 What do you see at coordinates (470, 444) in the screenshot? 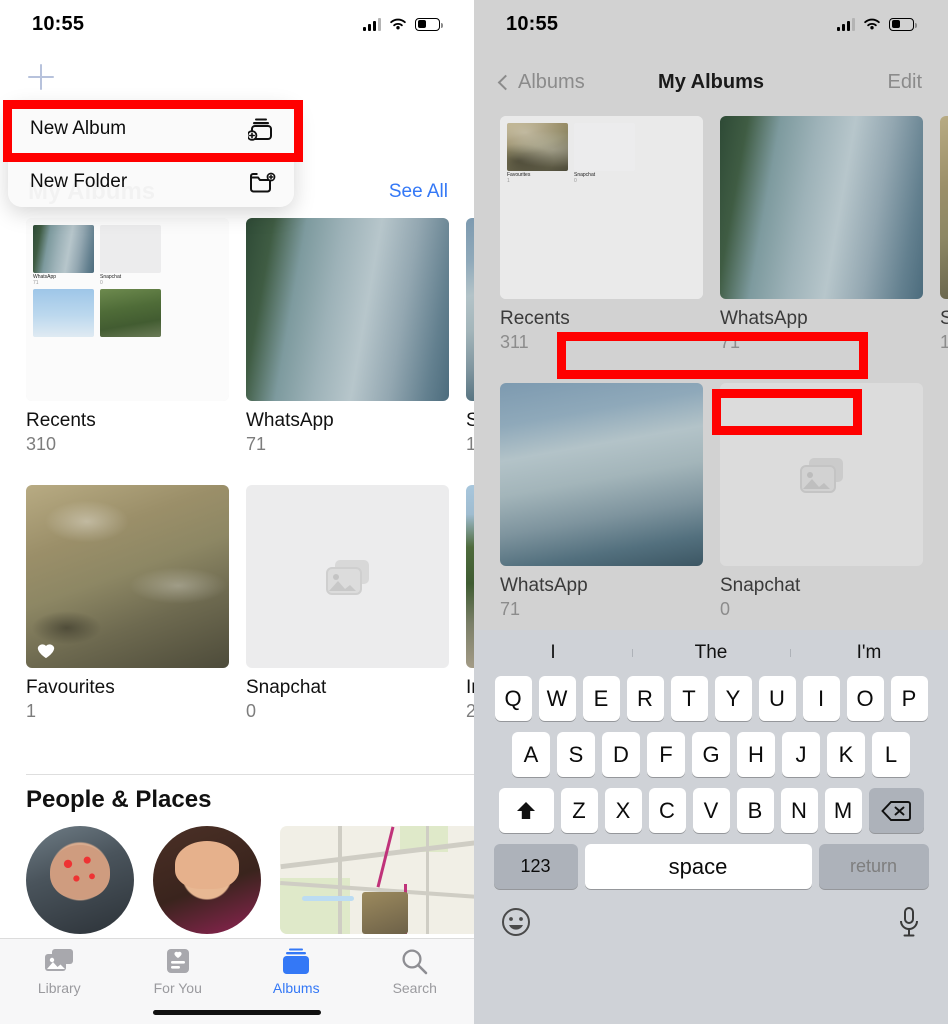
I see `album-count: 10` at bounding box center [470, 444].